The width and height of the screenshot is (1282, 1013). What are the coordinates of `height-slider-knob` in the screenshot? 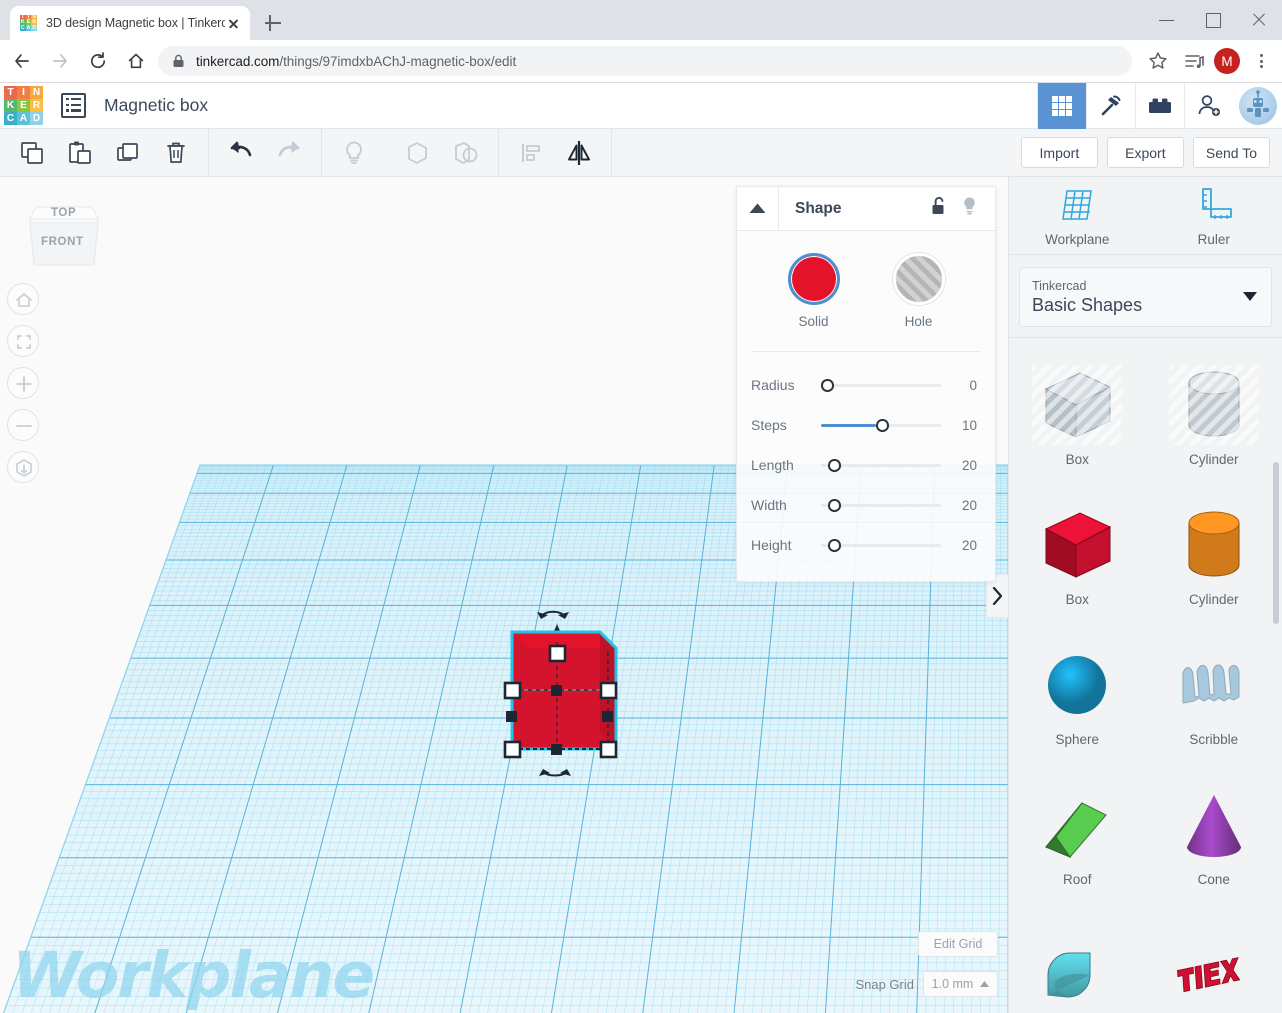 It's located at (834, 545).